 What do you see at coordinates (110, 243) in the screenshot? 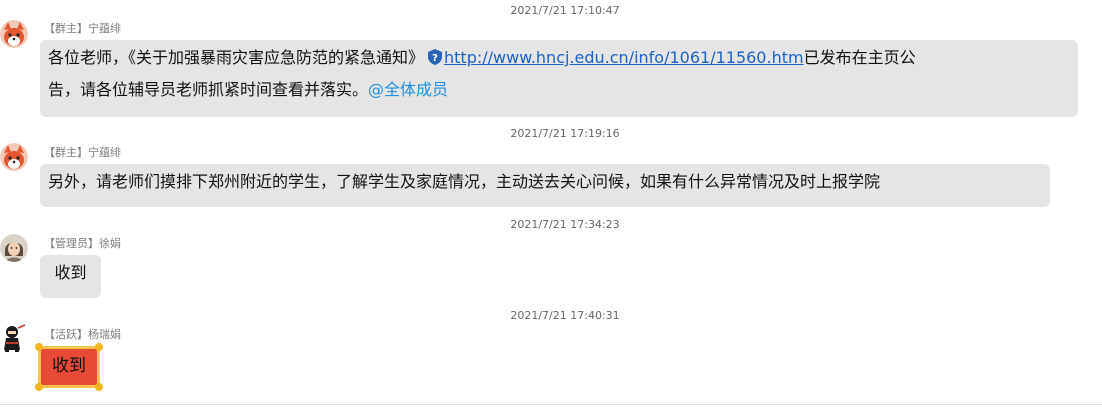
I see `sender-nickname: 徐娟` at bounding box center [110, 243].